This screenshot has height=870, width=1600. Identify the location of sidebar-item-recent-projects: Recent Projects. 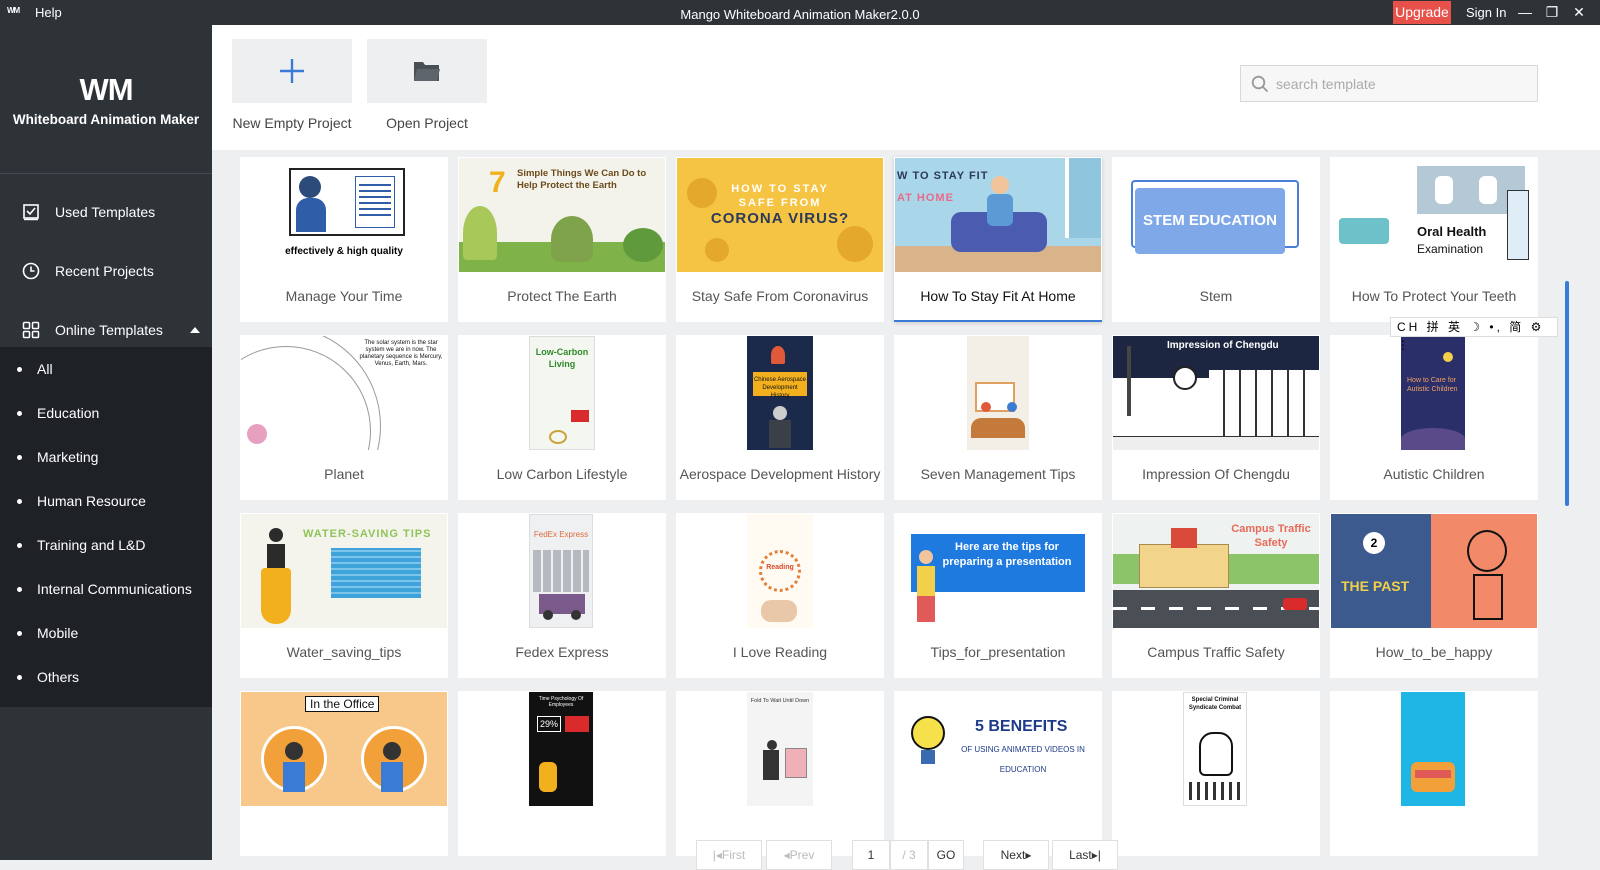
(106, 271).